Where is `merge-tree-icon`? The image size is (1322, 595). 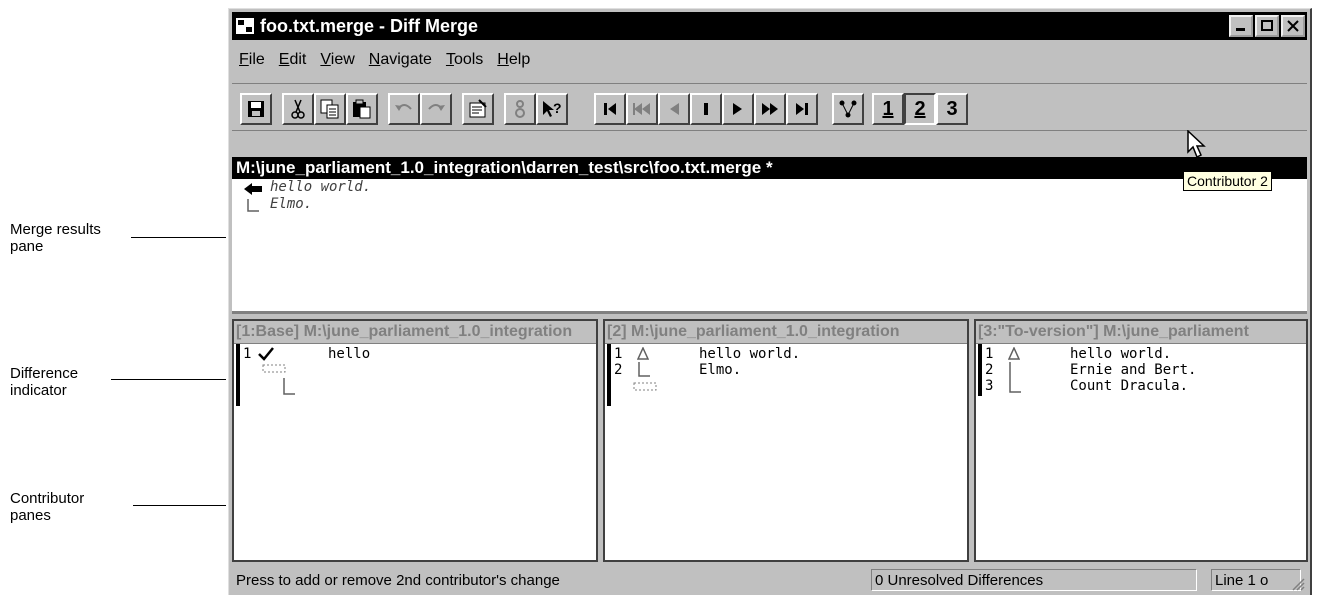 merge-tree-icon is located at coordinates (848, 109).